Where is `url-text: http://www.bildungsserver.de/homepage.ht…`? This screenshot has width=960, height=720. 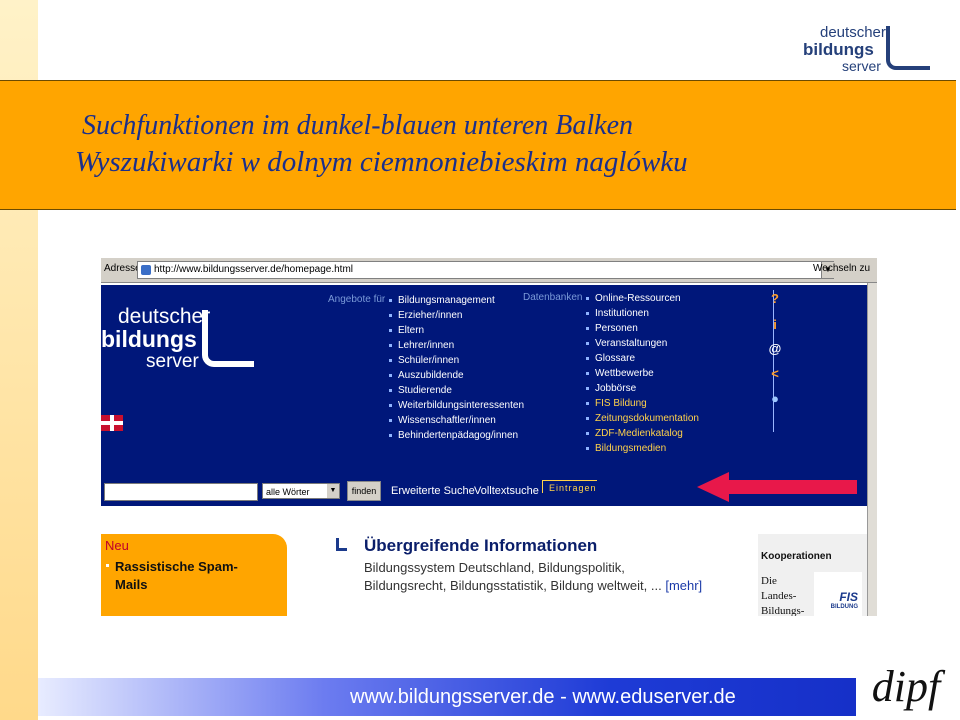 url-text: http://www.bildungsserver.de/homepage.ht… is located at coordinates (253, 269).